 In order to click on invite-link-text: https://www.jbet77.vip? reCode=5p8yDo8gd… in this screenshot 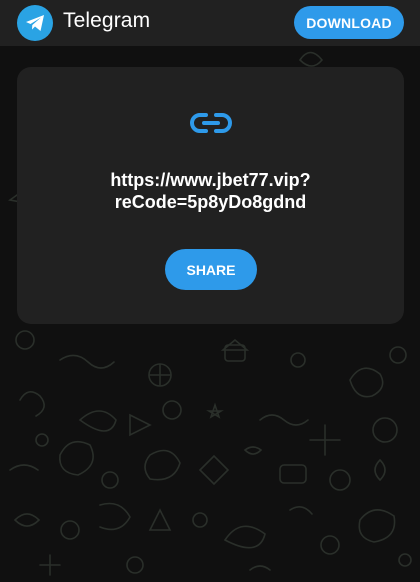, I will do `click(210, 191)`.